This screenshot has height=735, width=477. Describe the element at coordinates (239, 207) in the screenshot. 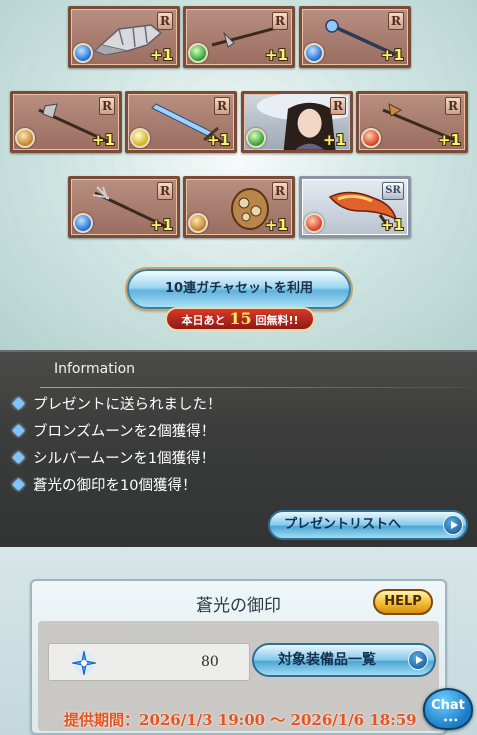

I see `result-card-9: R +1` at that location.